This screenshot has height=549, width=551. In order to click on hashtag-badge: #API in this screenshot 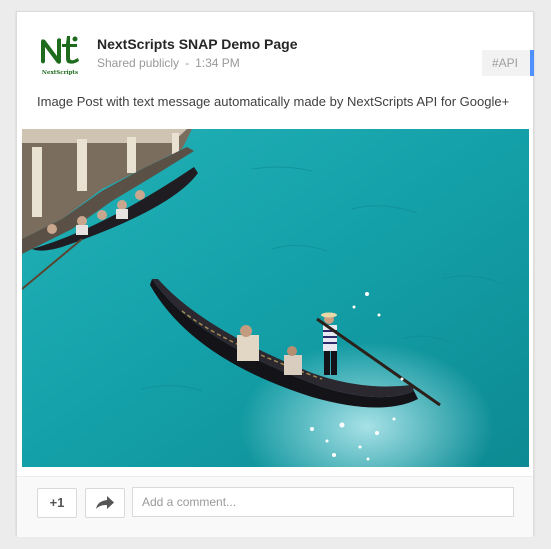, I will do `click(507, 63)`.